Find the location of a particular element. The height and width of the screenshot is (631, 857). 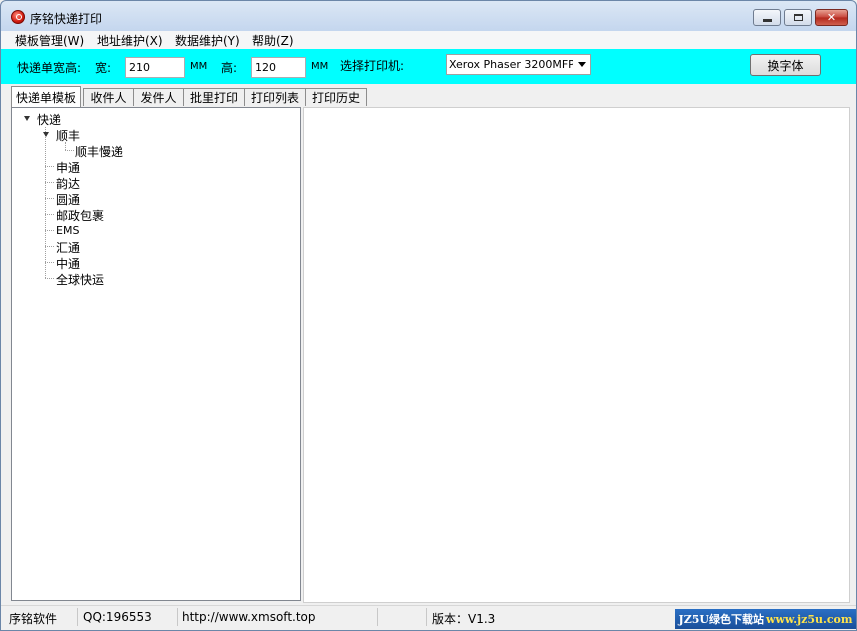

app-logo-icon is located at coordinates (18, 17).